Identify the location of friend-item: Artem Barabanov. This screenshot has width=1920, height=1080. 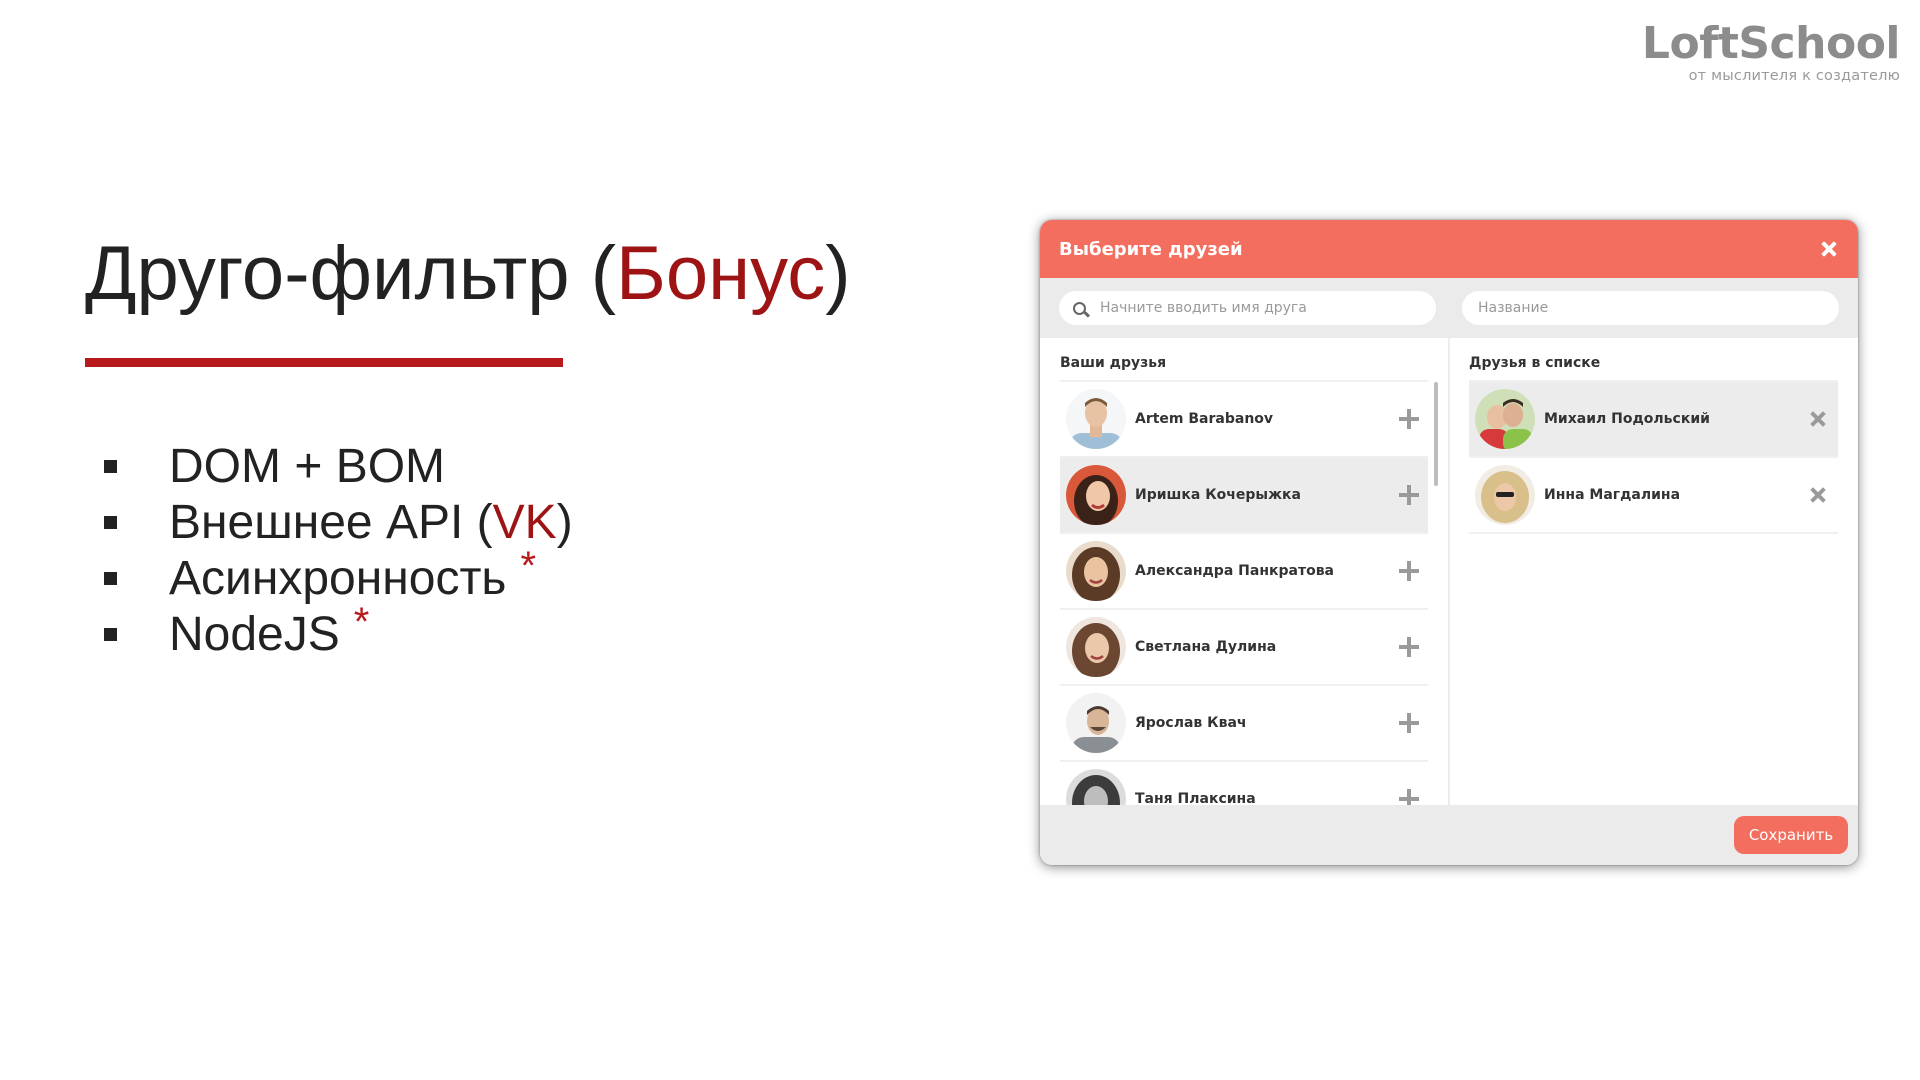
(1244, 420).